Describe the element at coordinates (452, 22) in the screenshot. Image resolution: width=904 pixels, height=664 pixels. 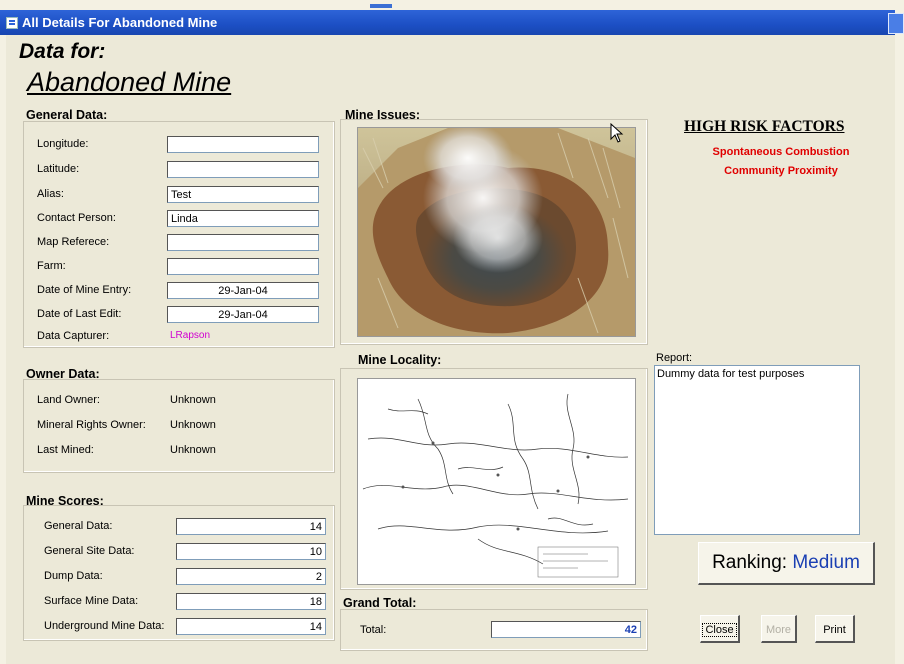
I see `title-bar: All Details For Abandoned Mine` at that location.